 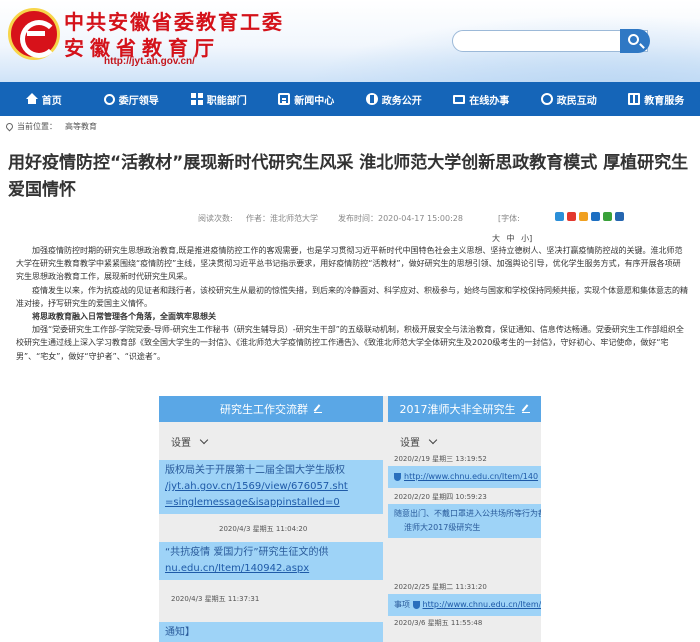 What do you see at coordinates (149, 61) in the screenshot?
I see `site-url: http://jyt.ah.gov.cn/` at bounding box center [149, 61].